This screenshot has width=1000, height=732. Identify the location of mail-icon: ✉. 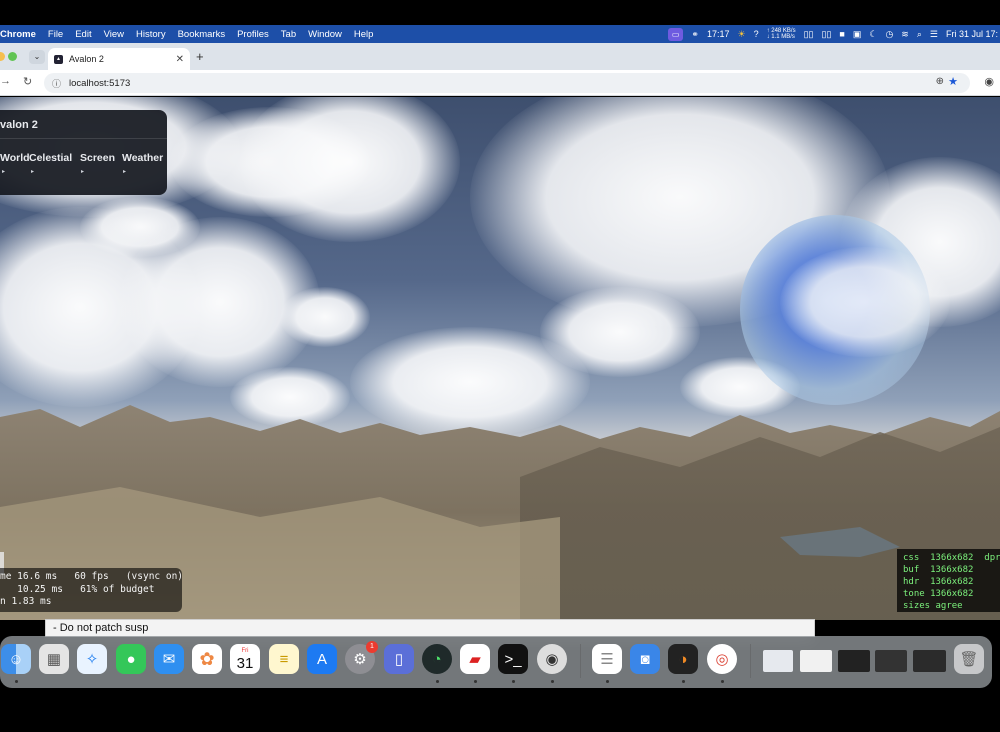
(169, 659).